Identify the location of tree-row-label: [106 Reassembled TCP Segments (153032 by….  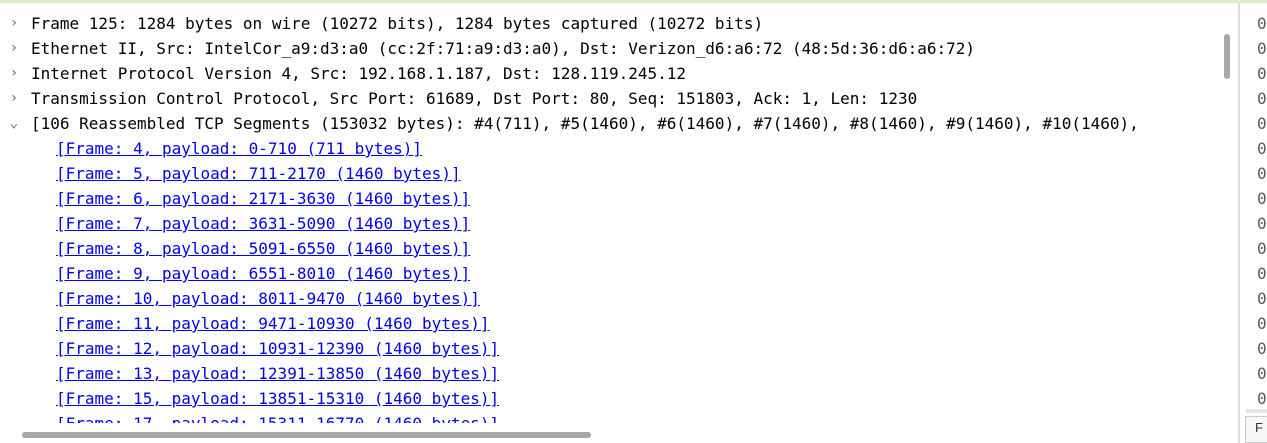
(585, 123).